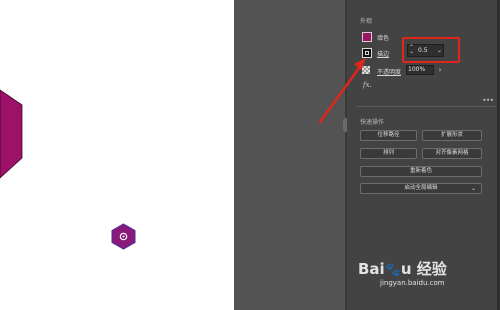  Describe the element at coordinates (431, 50) in the screenshot. I see `annotation-highlight-box` at that location.